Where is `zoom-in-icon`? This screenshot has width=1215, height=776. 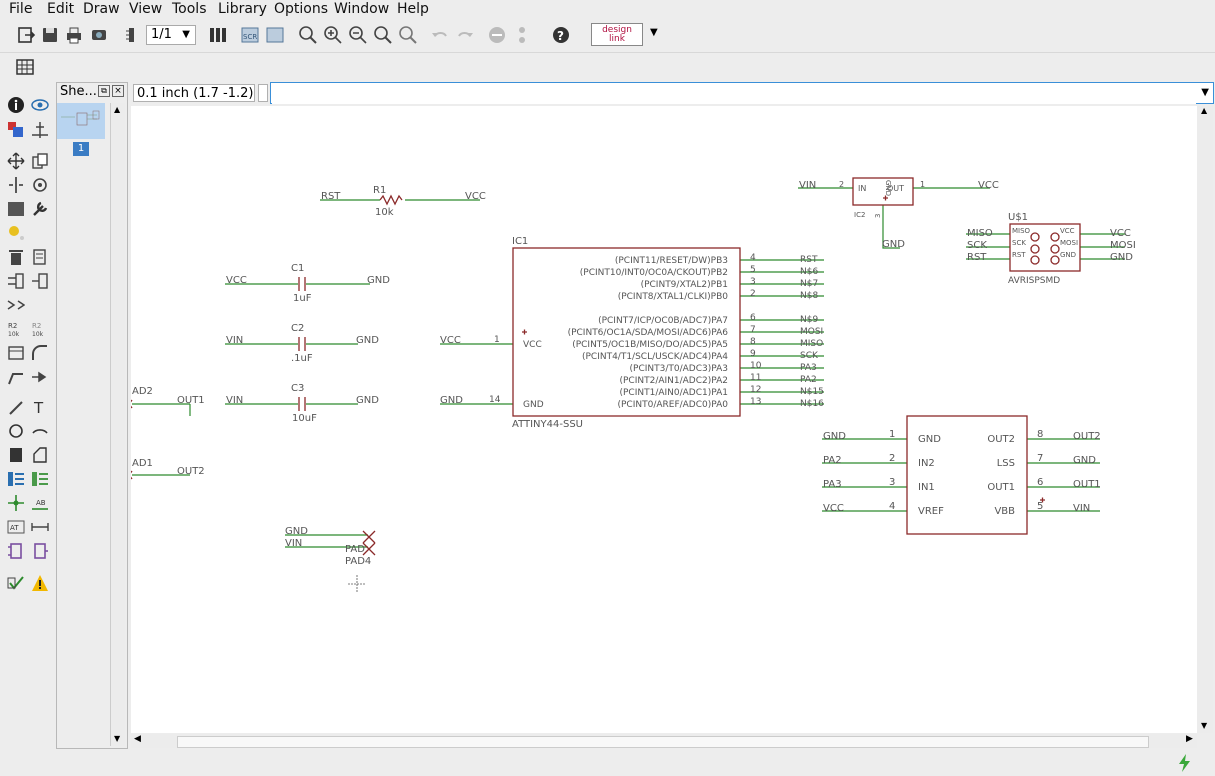 zoom-in-icon is located at coordinates (333, 35).